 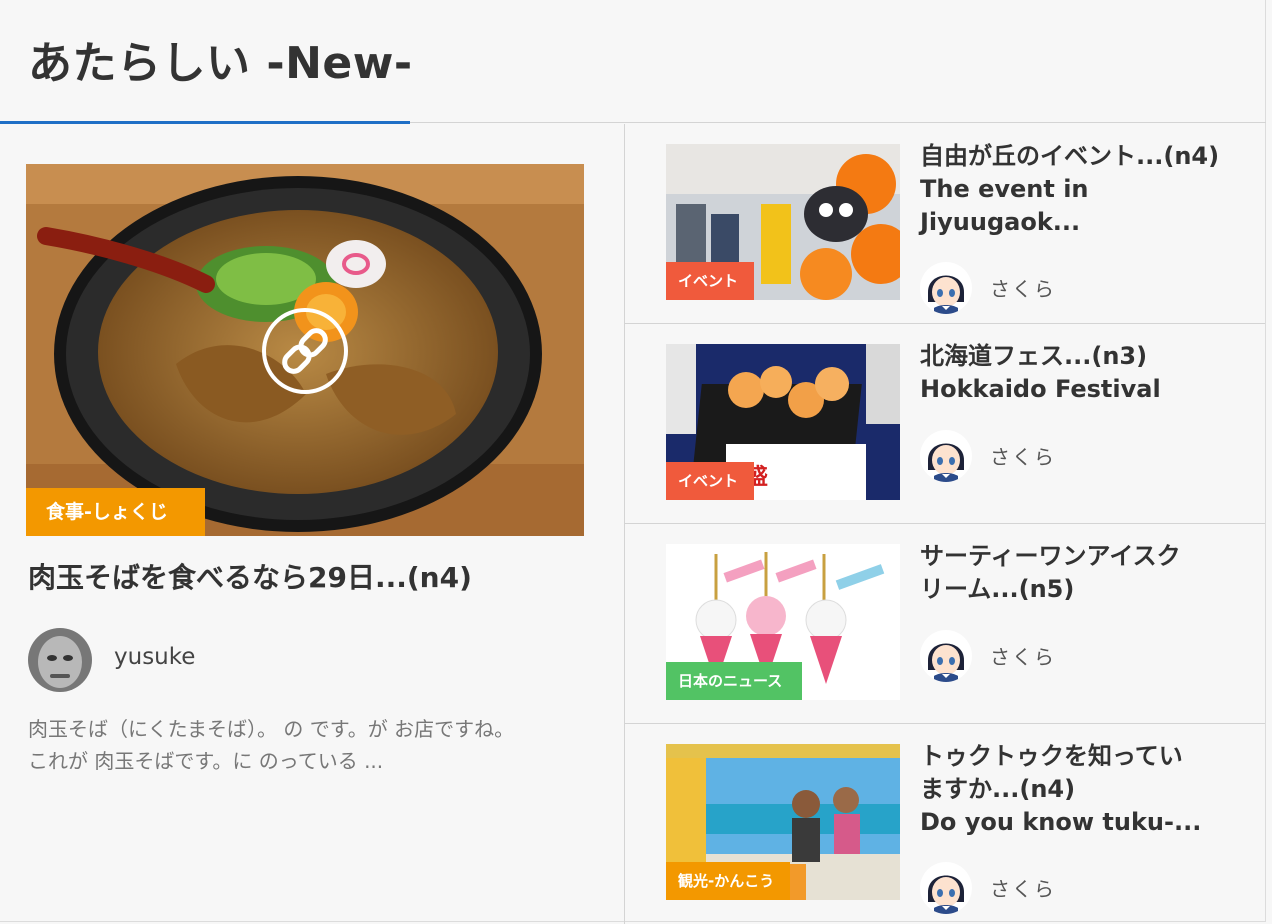 I want to click on post-title-line: 北海道フェス...(n3), so click(x=1034, y=356).